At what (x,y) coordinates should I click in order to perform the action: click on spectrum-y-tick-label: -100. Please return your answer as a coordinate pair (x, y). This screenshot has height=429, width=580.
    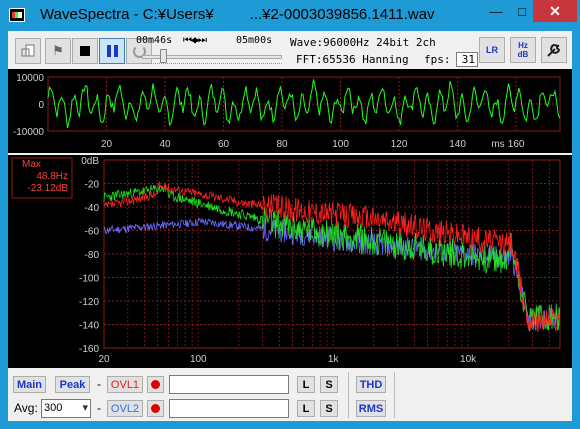
    Looking at the image, I should click on (89, 279).